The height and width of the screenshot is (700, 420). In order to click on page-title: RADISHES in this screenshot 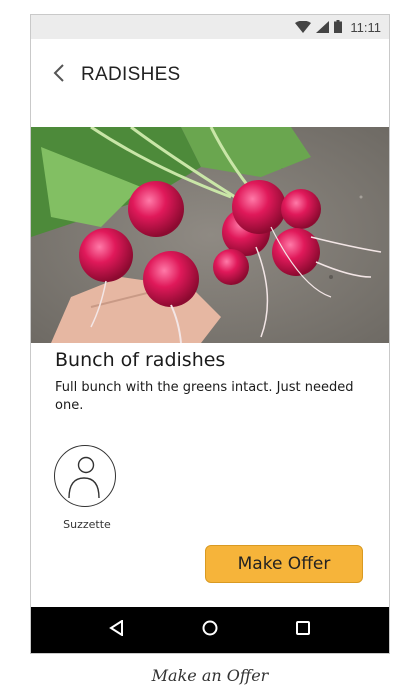, I will do `click(131, 74)`.